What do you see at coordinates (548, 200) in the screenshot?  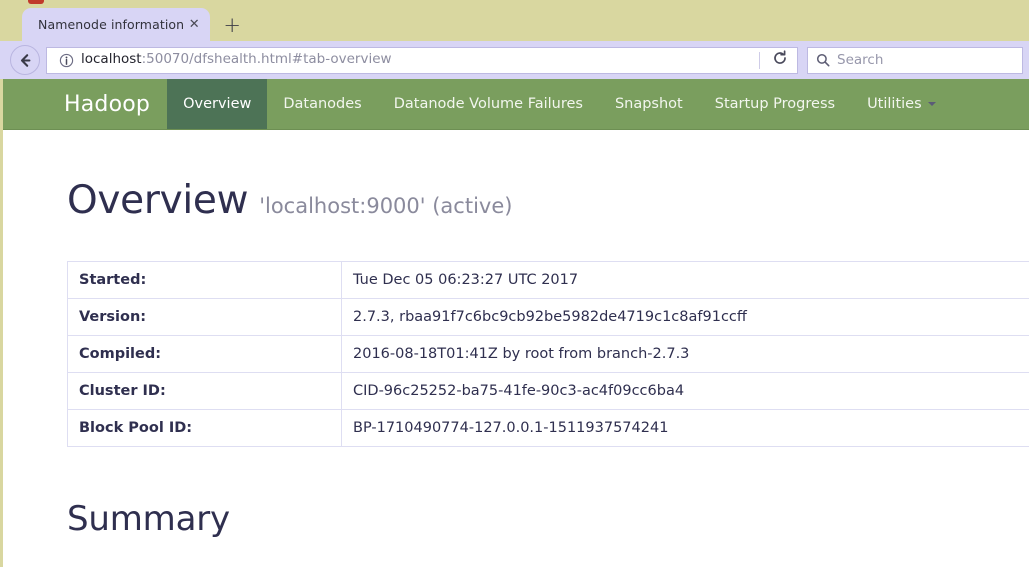 I see `page-title: Overview 'localhost:9000' (active)` at bounding box center [548, 200].